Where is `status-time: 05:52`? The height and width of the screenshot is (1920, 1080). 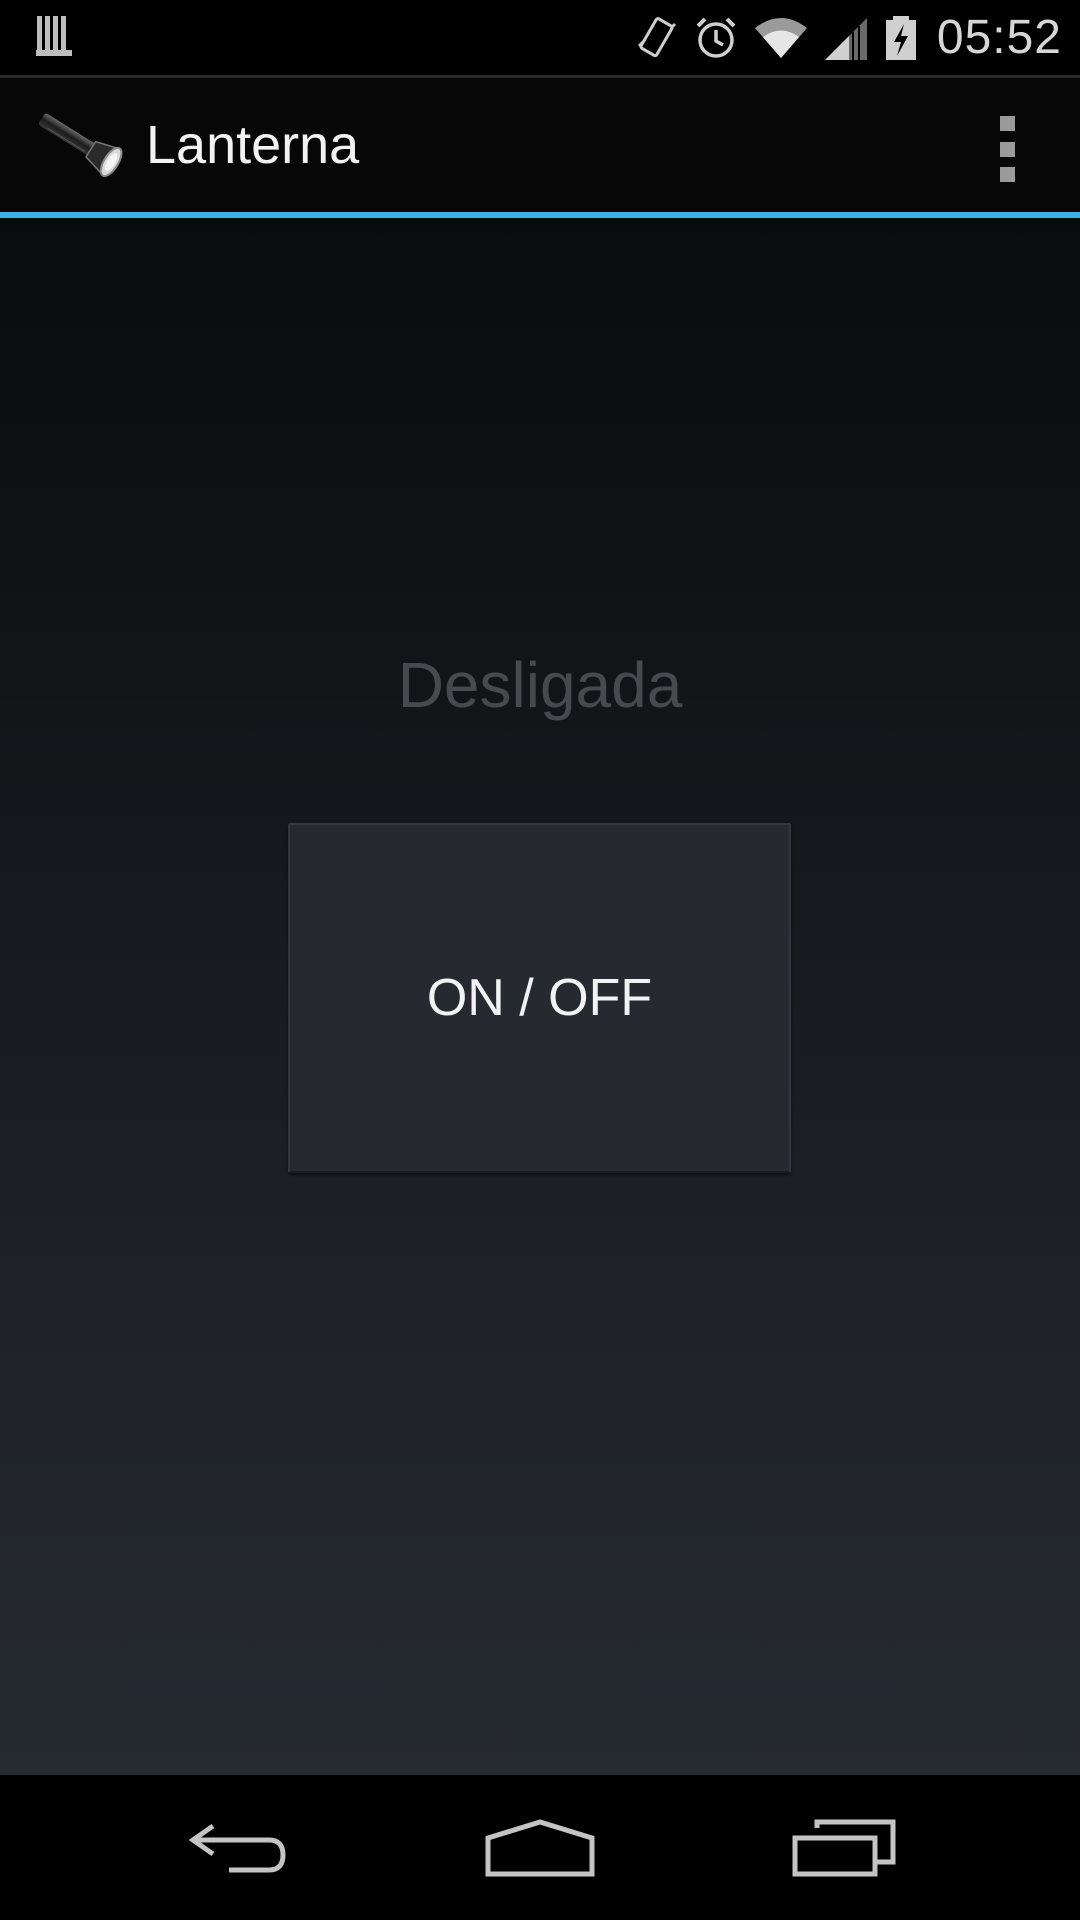 status-time: 05:52 is located at coordinates (999, 37).